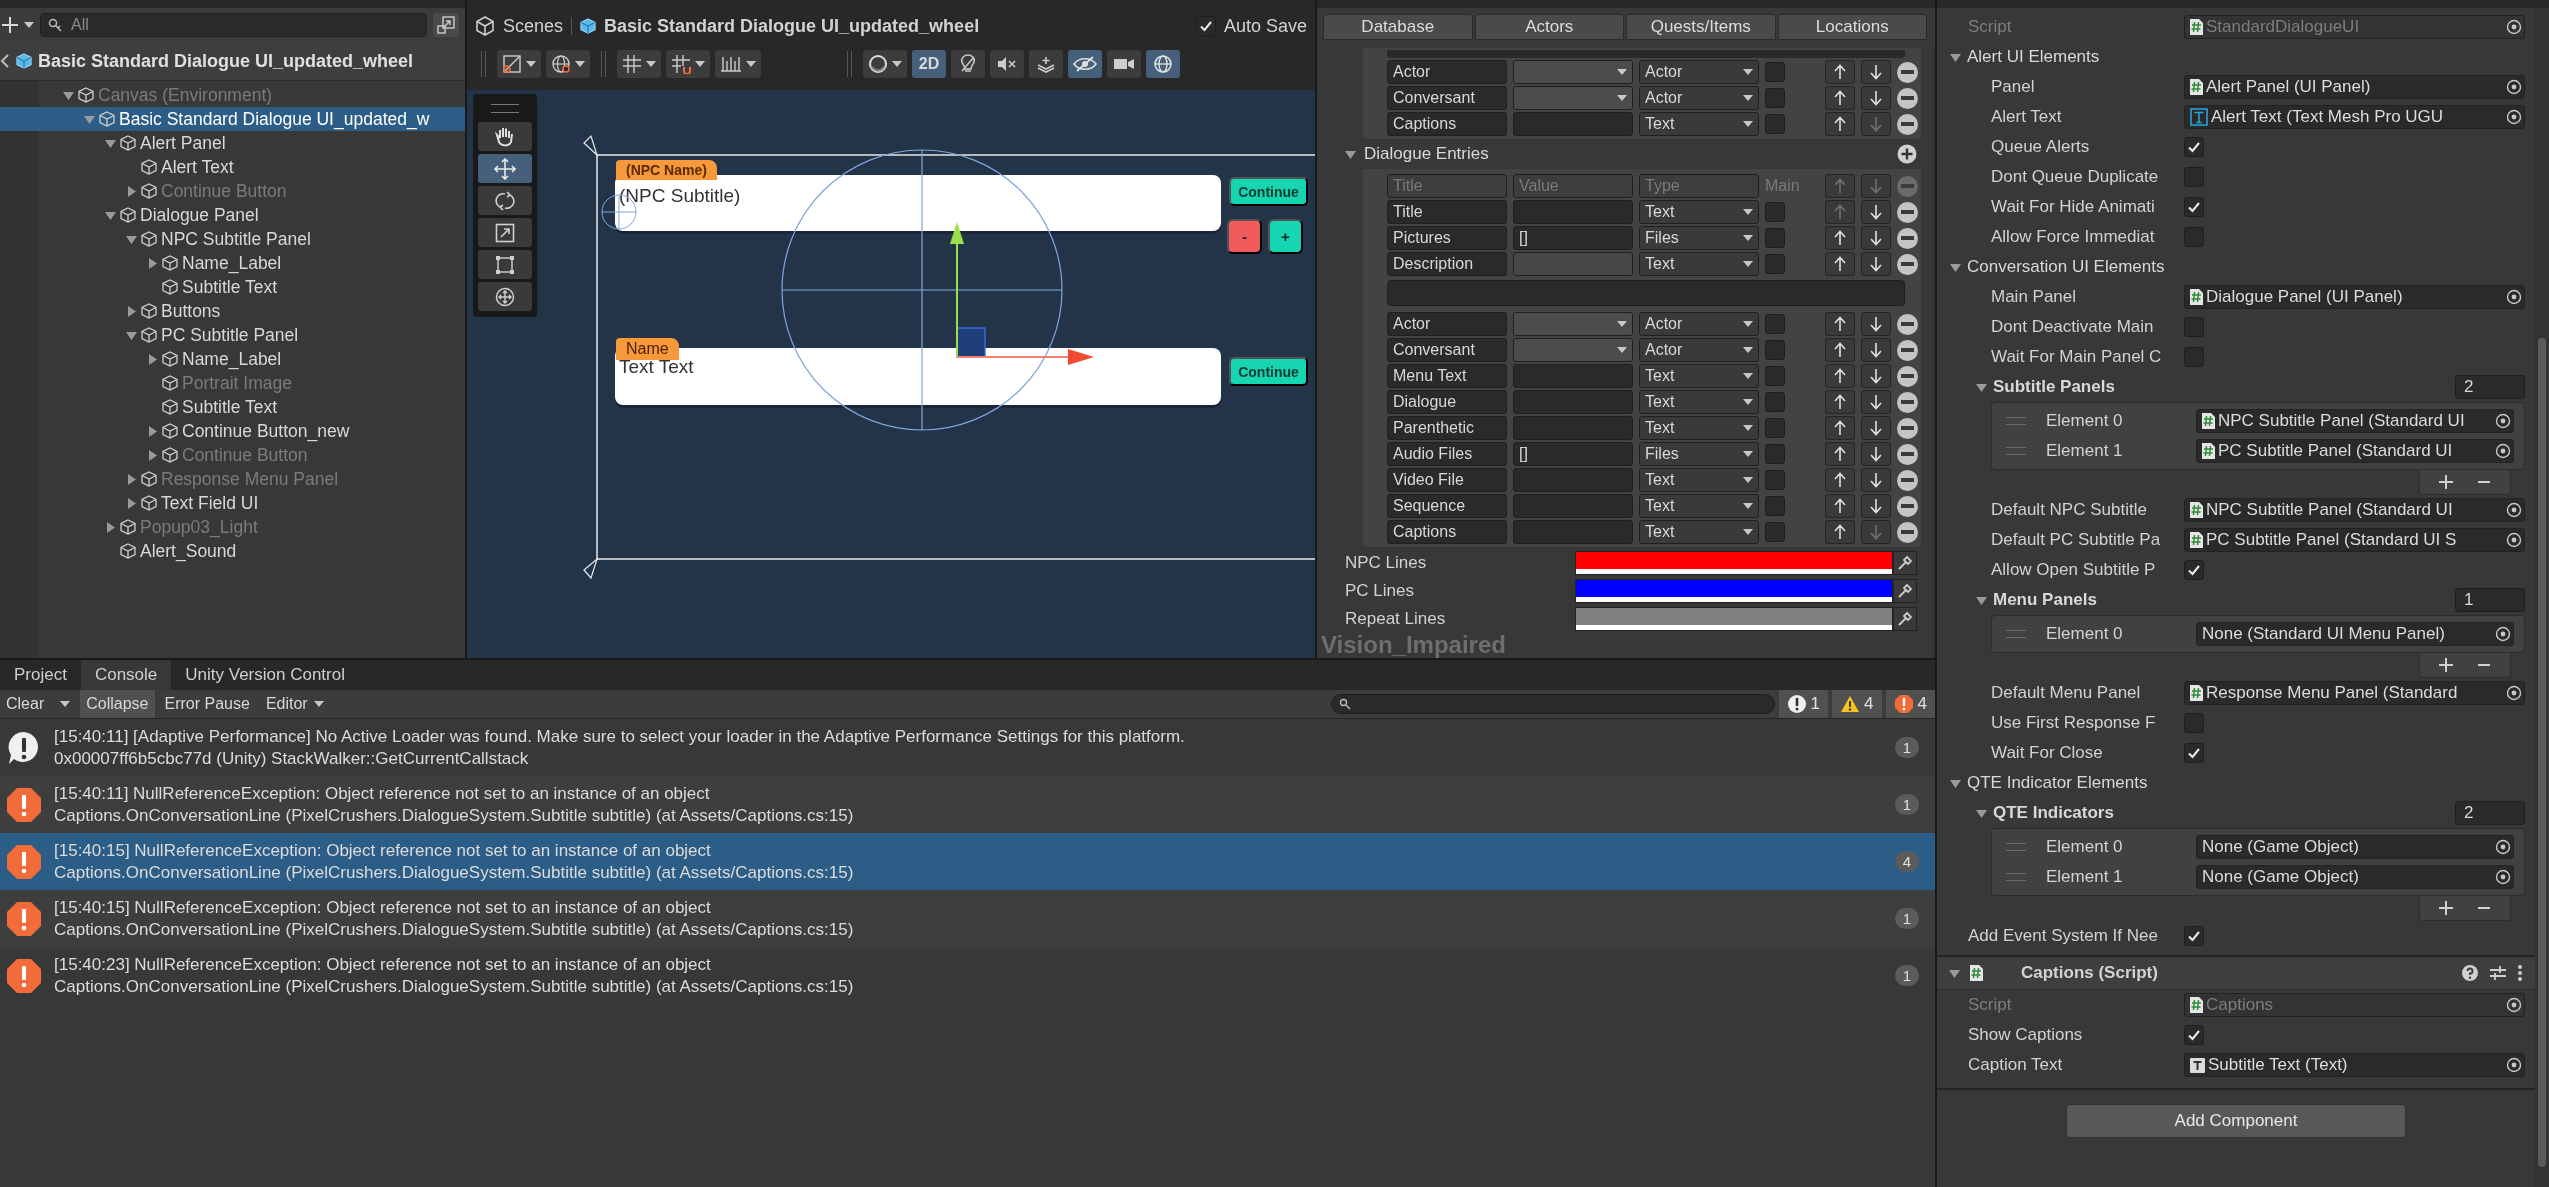  I want to click on hierarchy-item: Alert Panel, so click(232, 143).